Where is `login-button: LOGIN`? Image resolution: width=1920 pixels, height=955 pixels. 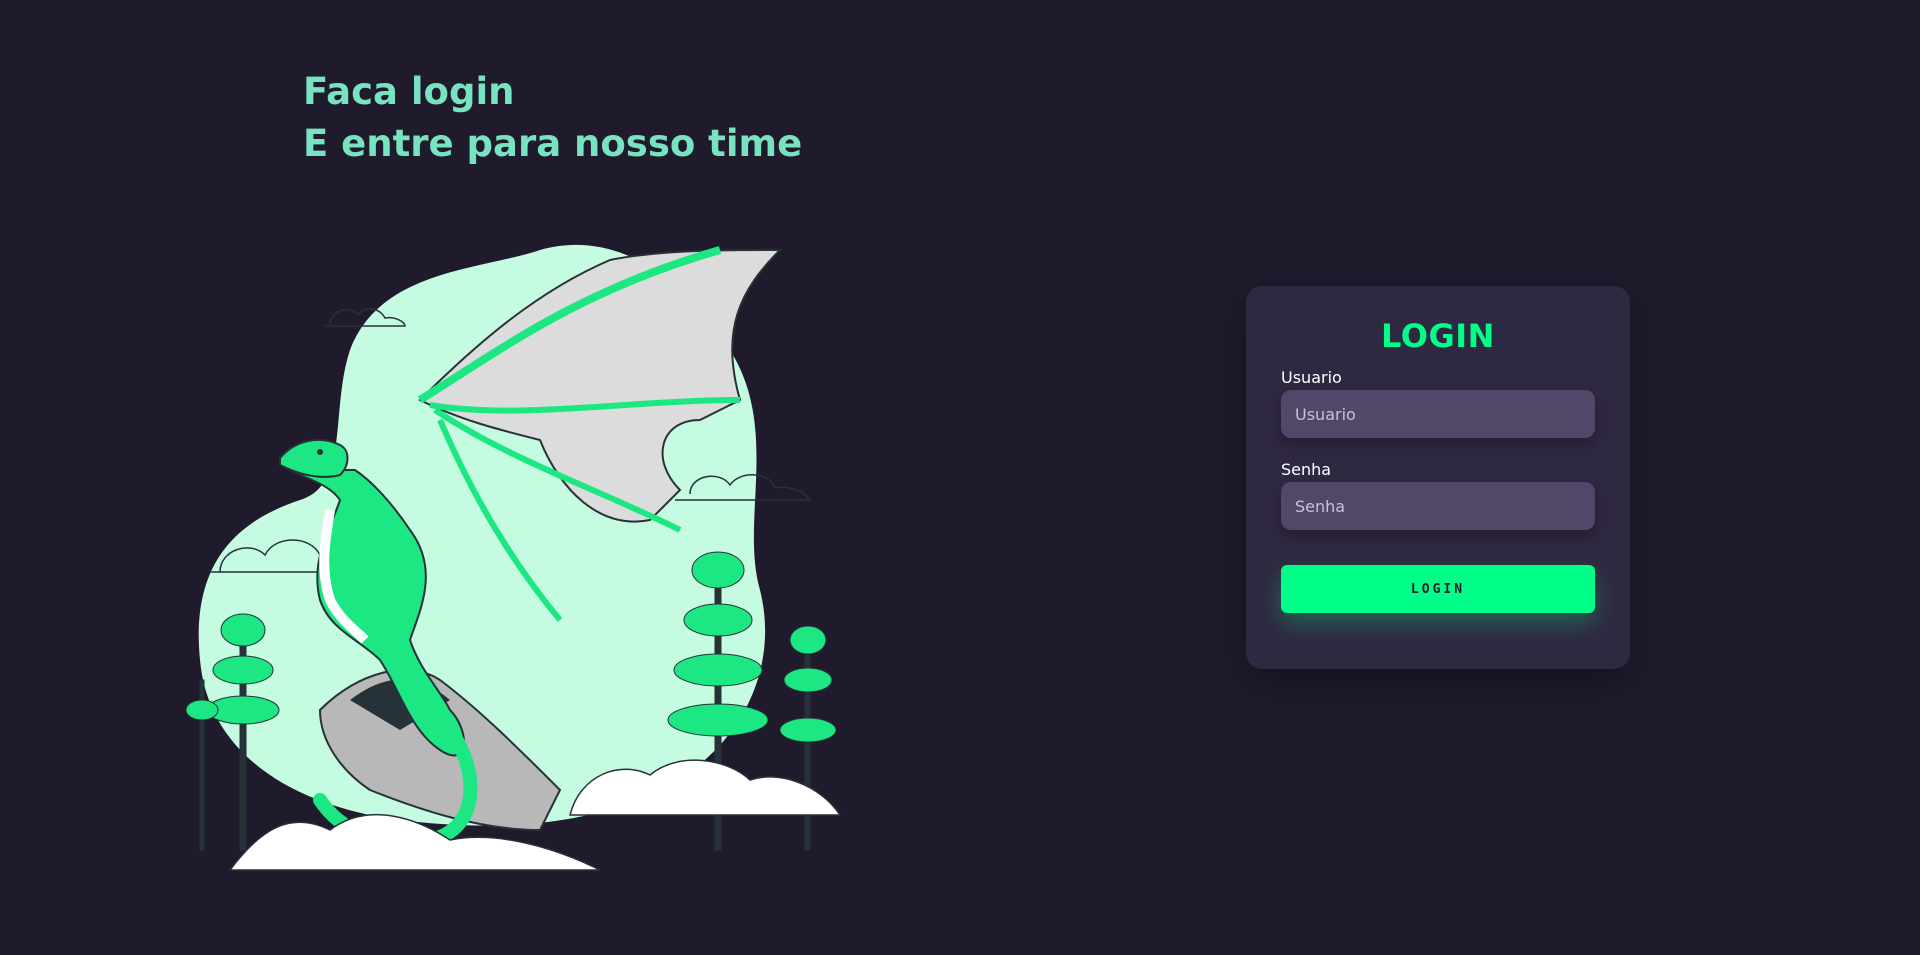 login-button: LOGIN is located at coordinates (1438, 589).